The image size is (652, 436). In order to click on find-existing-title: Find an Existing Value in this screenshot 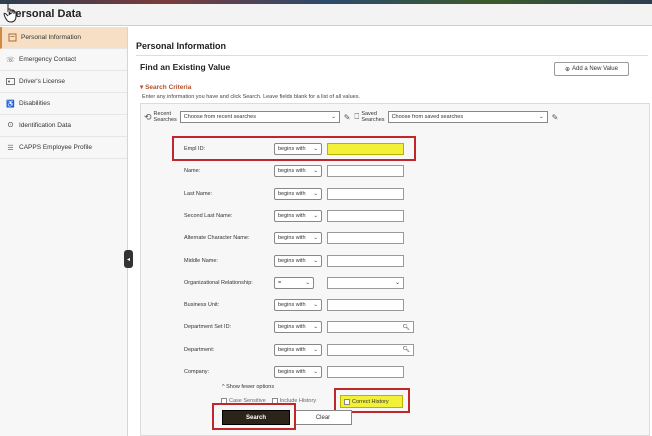, I will do `click(185, 67)`.